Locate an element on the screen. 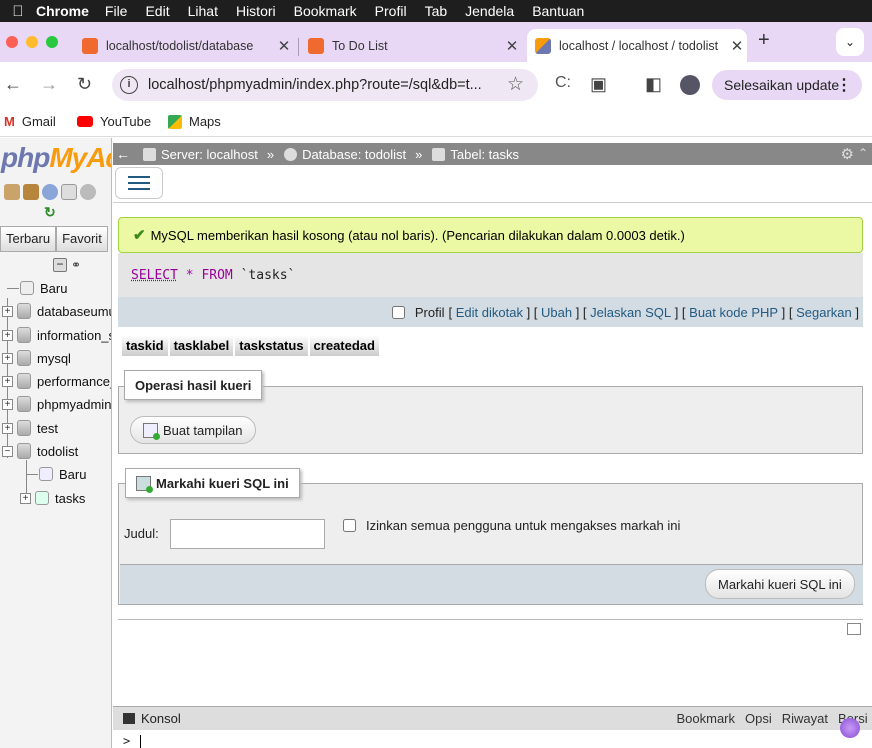 This screenshot has height=748, width=872. more-menu-icon: ⋮ is located at coordinates (844, 85).